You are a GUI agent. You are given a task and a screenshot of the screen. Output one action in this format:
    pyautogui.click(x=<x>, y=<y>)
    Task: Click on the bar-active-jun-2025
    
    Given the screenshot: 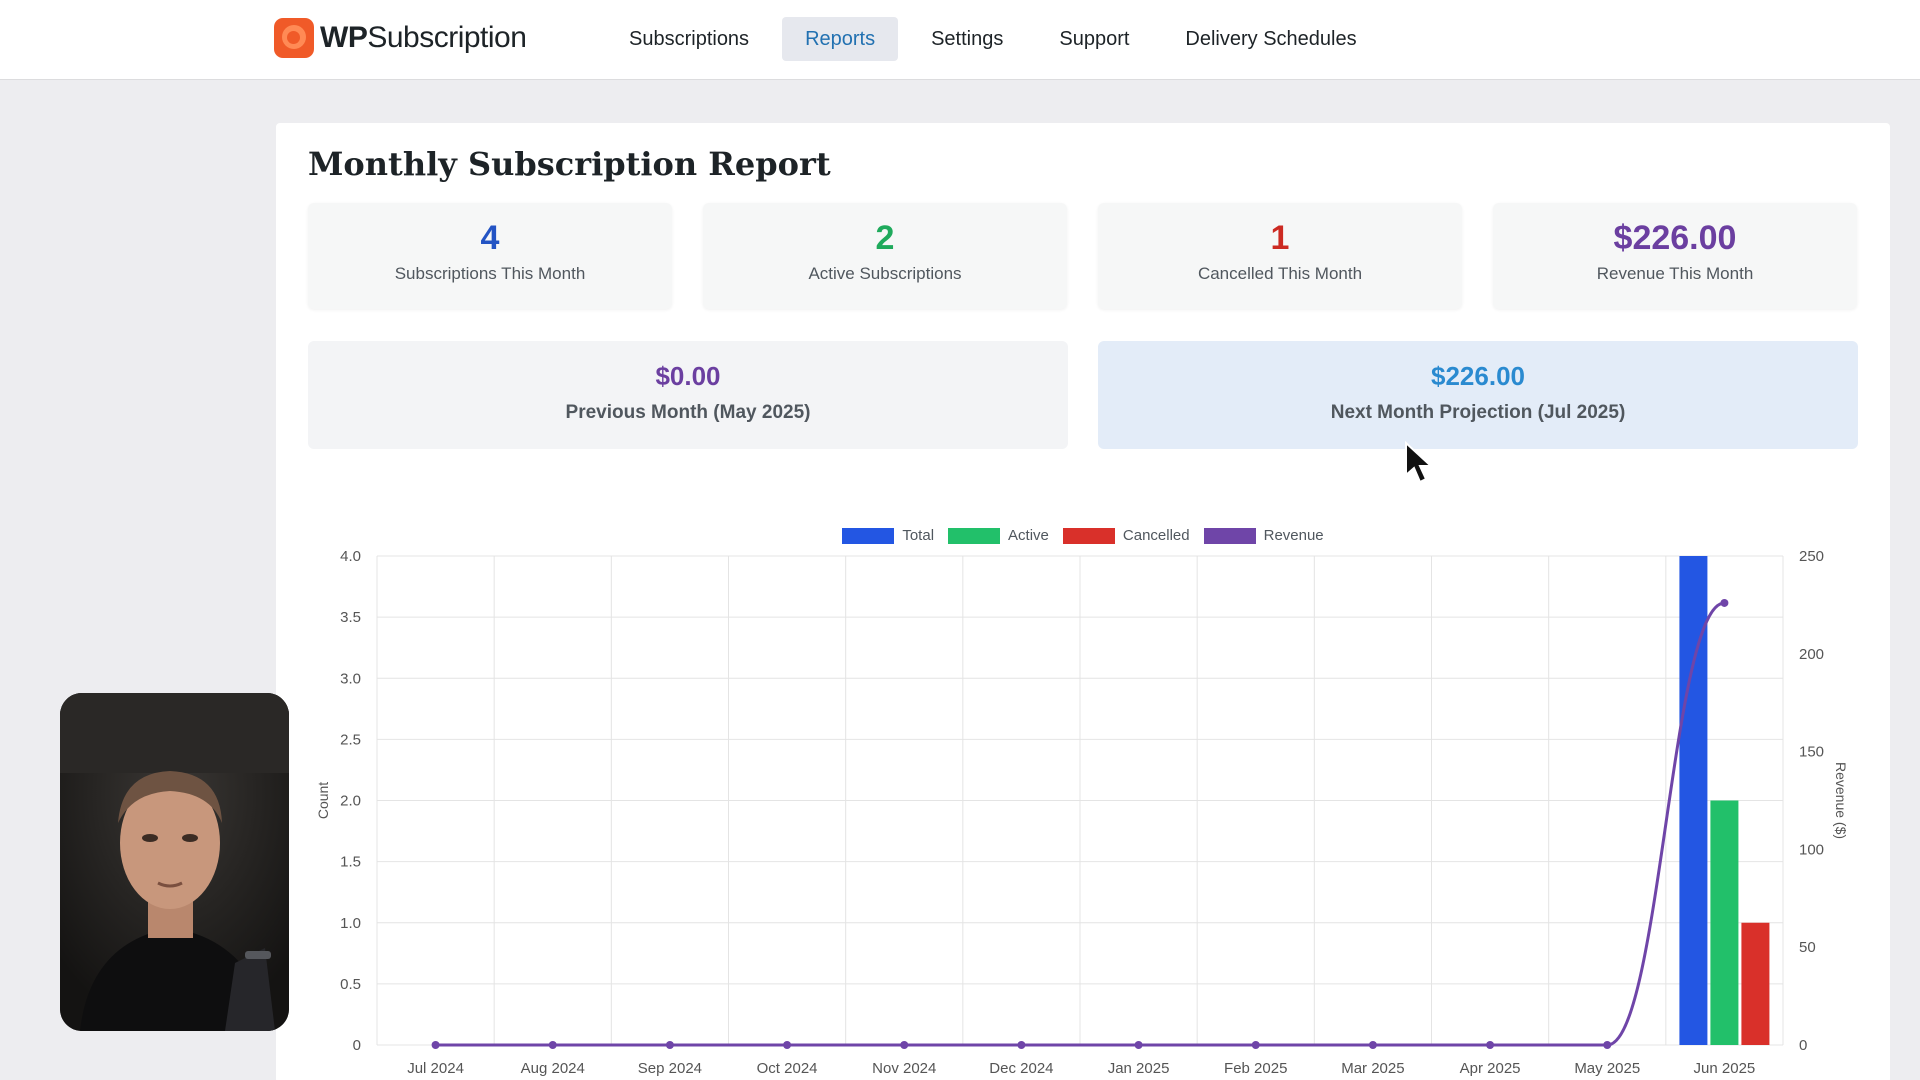 What is the action you would take?
    pyautogui.click(x=1724, y=922)
    